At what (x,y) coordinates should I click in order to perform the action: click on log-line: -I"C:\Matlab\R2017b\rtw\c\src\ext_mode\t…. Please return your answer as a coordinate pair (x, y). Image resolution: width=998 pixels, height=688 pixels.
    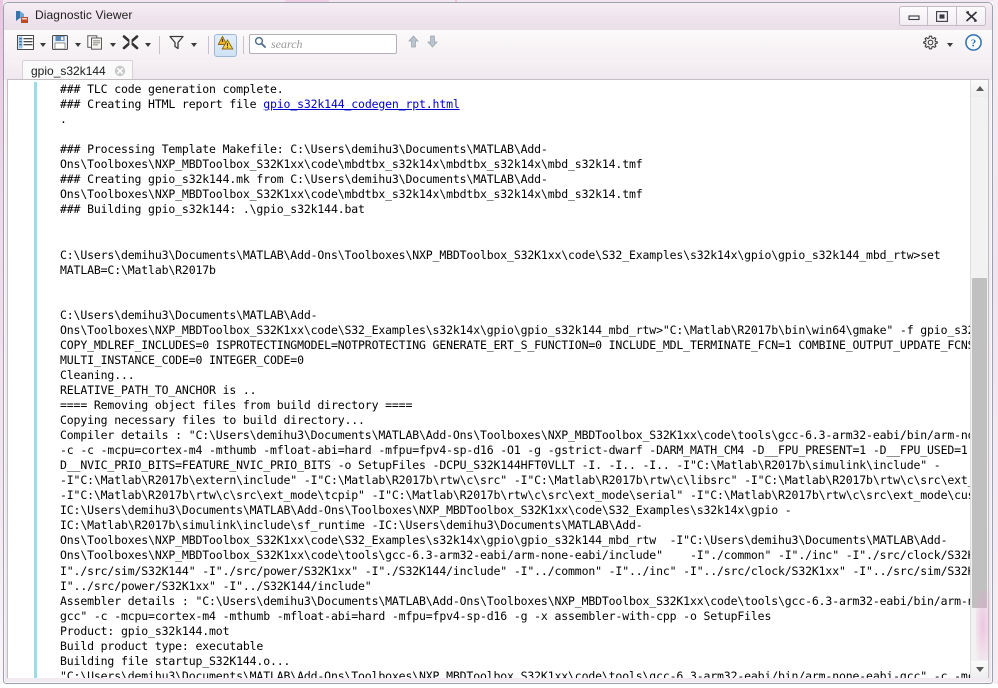
    Looking at the image, I should click on (515, 495).